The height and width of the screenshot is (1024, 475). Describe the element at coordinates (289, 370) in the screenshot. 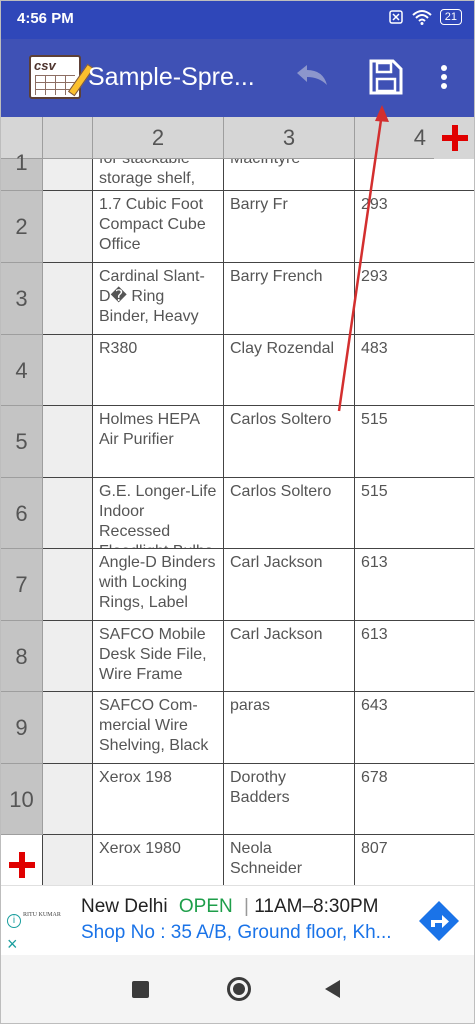

I see `table-cell: Clay Rozendal` at that location.